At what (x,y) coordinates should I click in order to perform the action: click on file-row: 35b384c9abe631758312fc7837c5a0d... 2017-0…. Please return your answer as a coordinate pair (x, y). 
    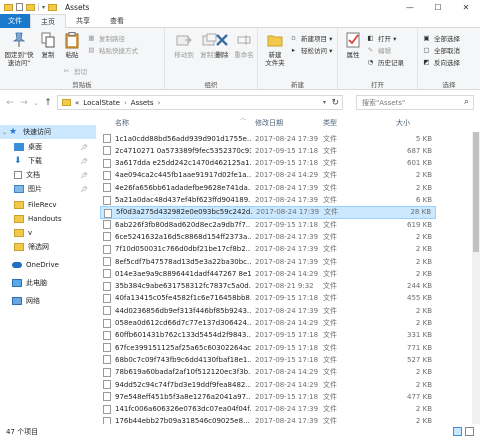
    Looking at the image, I should click on (268, 286).